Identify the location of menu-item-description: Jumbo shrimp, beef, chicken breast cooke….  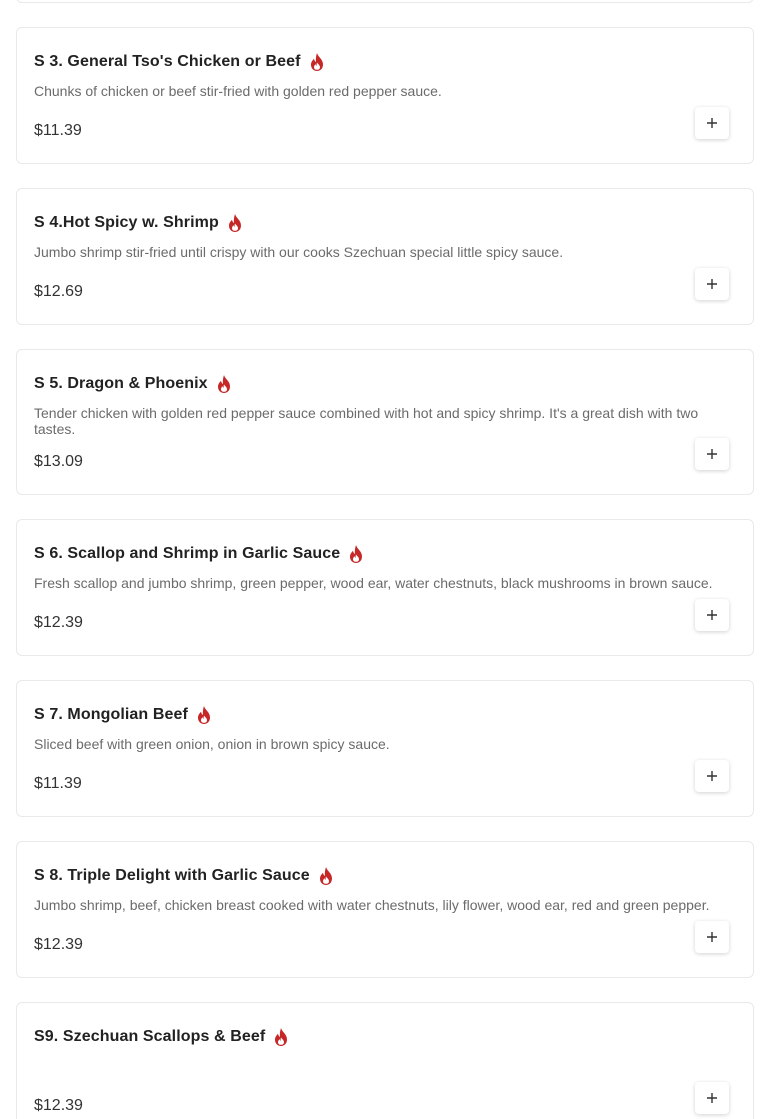
(372, 905).